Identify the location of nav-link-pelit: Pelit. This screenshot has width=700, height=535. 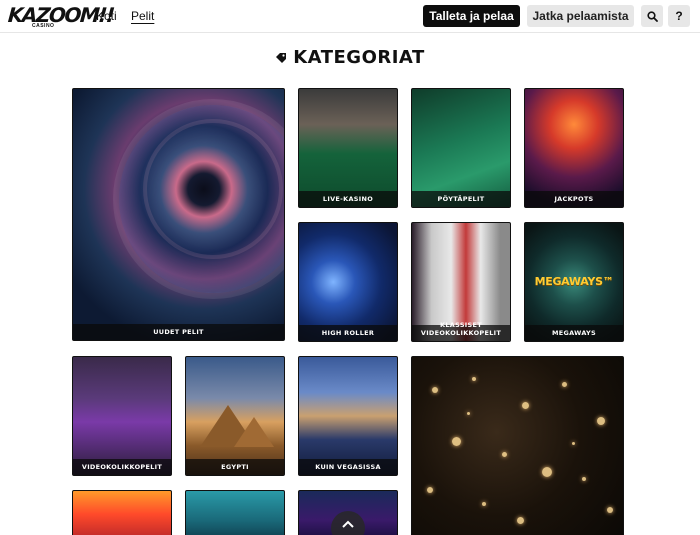
(142, 16).